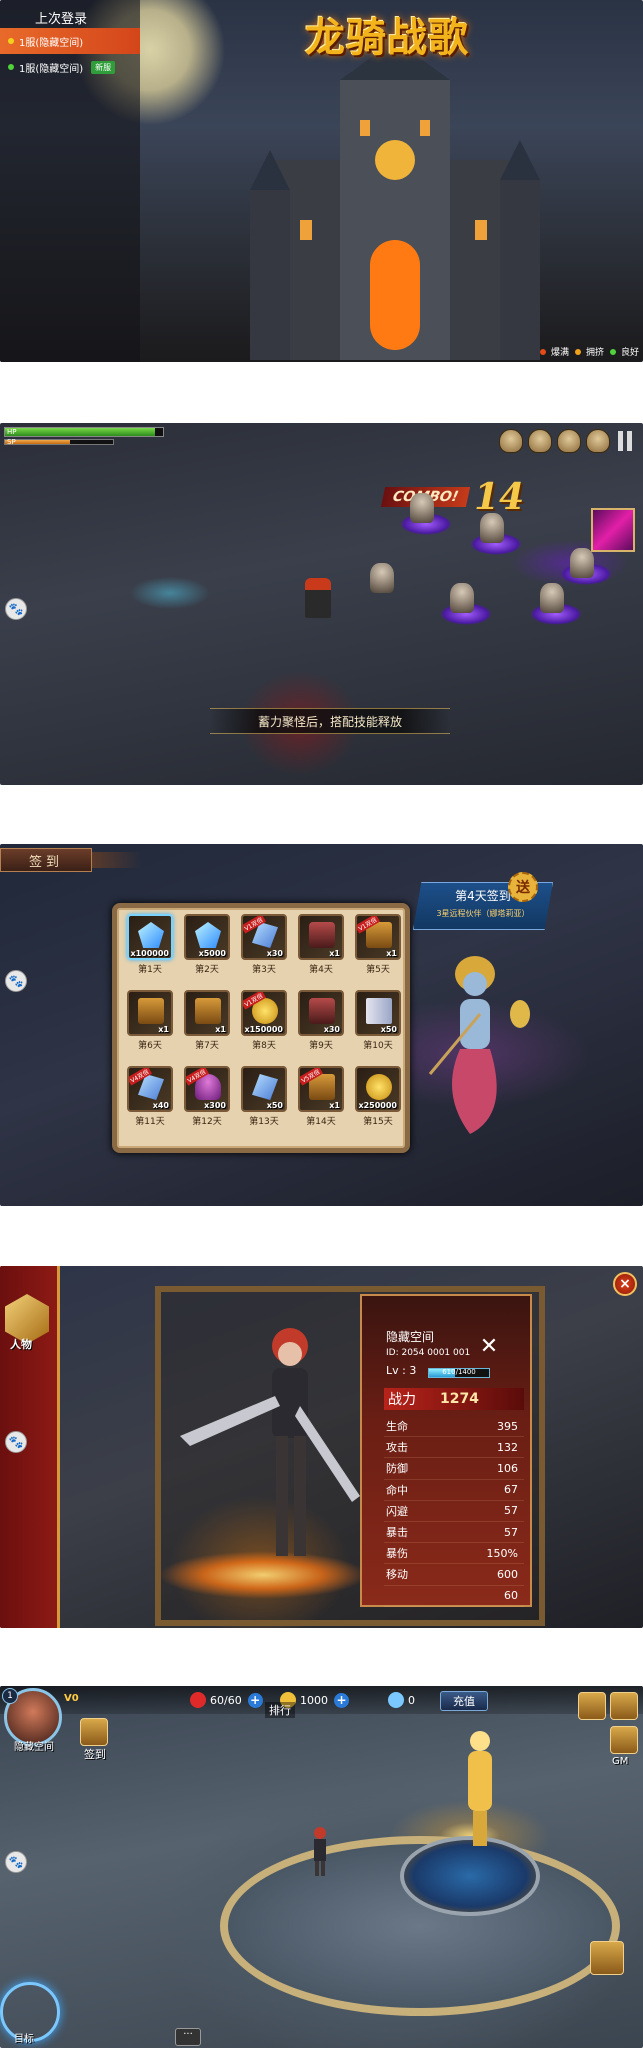 This screenshot has width=643, height=2048. Describe the element at coordinates (397, 1554) in the screenshot. I see `stat-name: 暴伤` at that location.